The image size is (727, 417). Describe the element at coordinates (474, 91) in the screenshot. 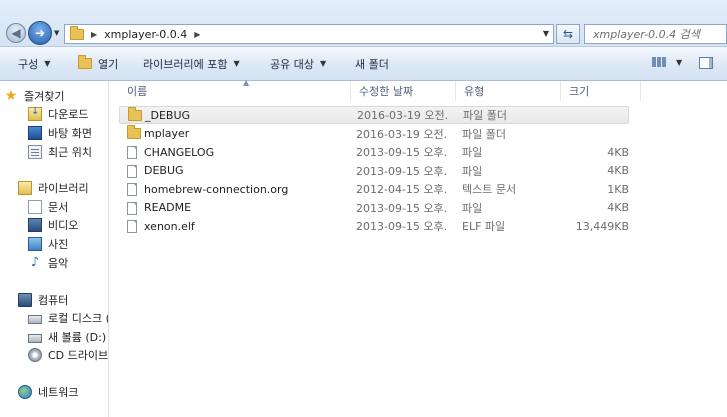

I see `column-header-label: 유형` at that location.